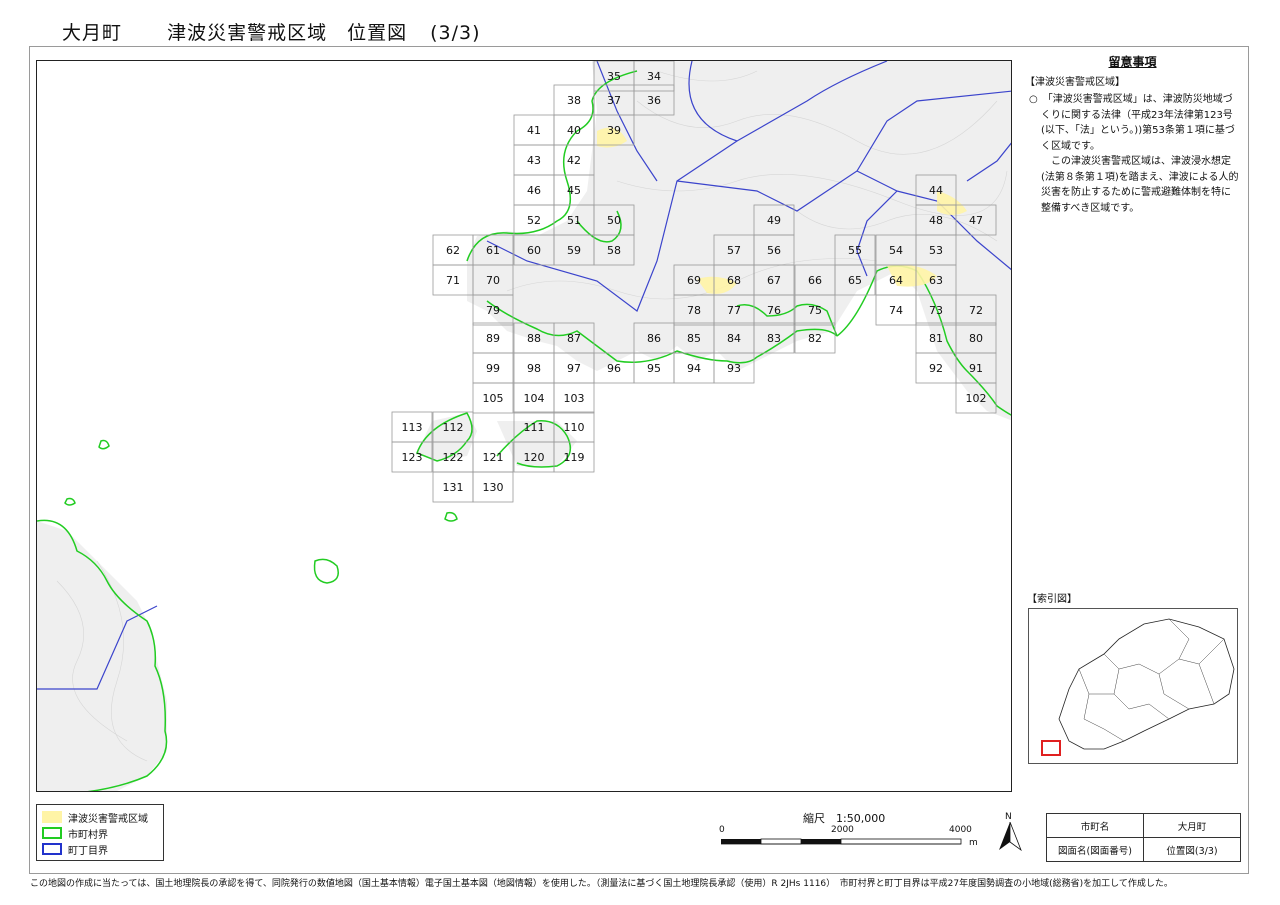 The width and height of the screenshot is (1280, 905). What do you see at coordinates (841, 841) in the screenshot?
I see `scale-bar-graphic` at bounding box center [841, 841].